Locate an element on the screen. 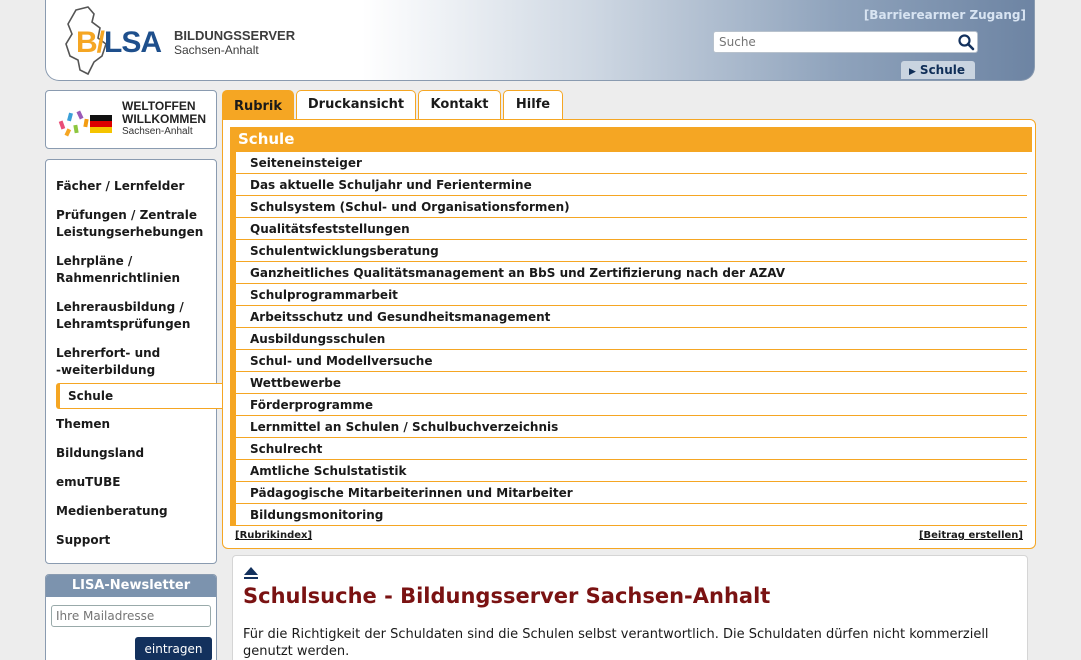 The width and height of the screenshot is (1081, 660). org-subtitle: Sachsen-Anhalt is located at coordinates (216, 50).